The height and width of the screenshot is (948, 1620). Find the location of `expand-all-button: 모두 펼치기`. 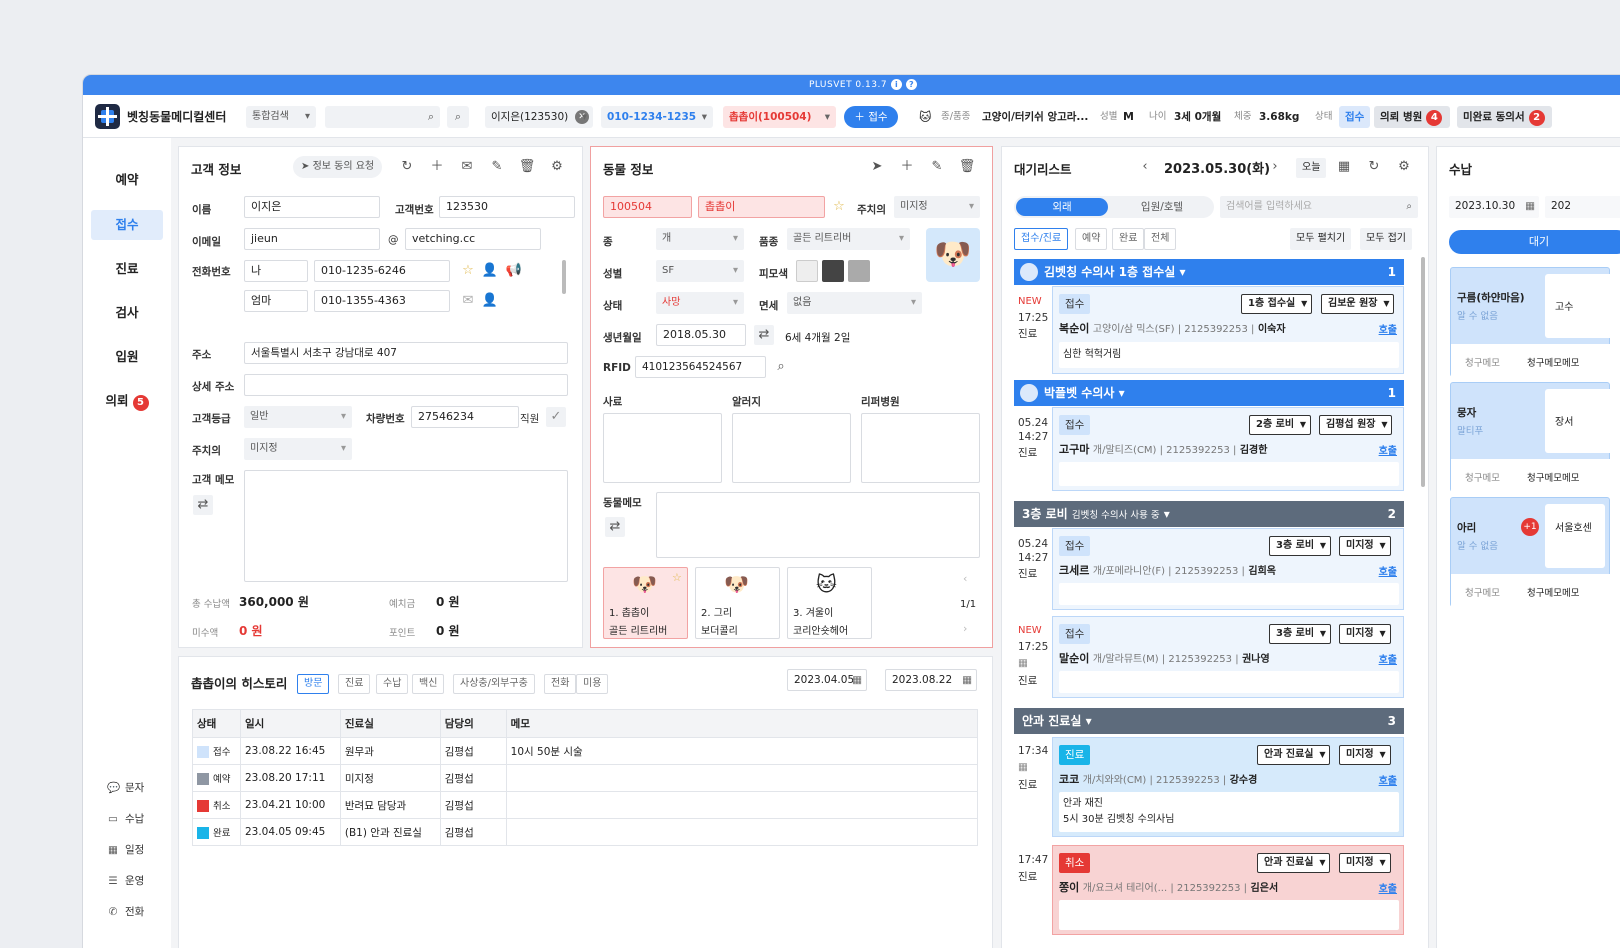

expand-all-button: 모두 펼치기 is located at coordinates (1321, 239).